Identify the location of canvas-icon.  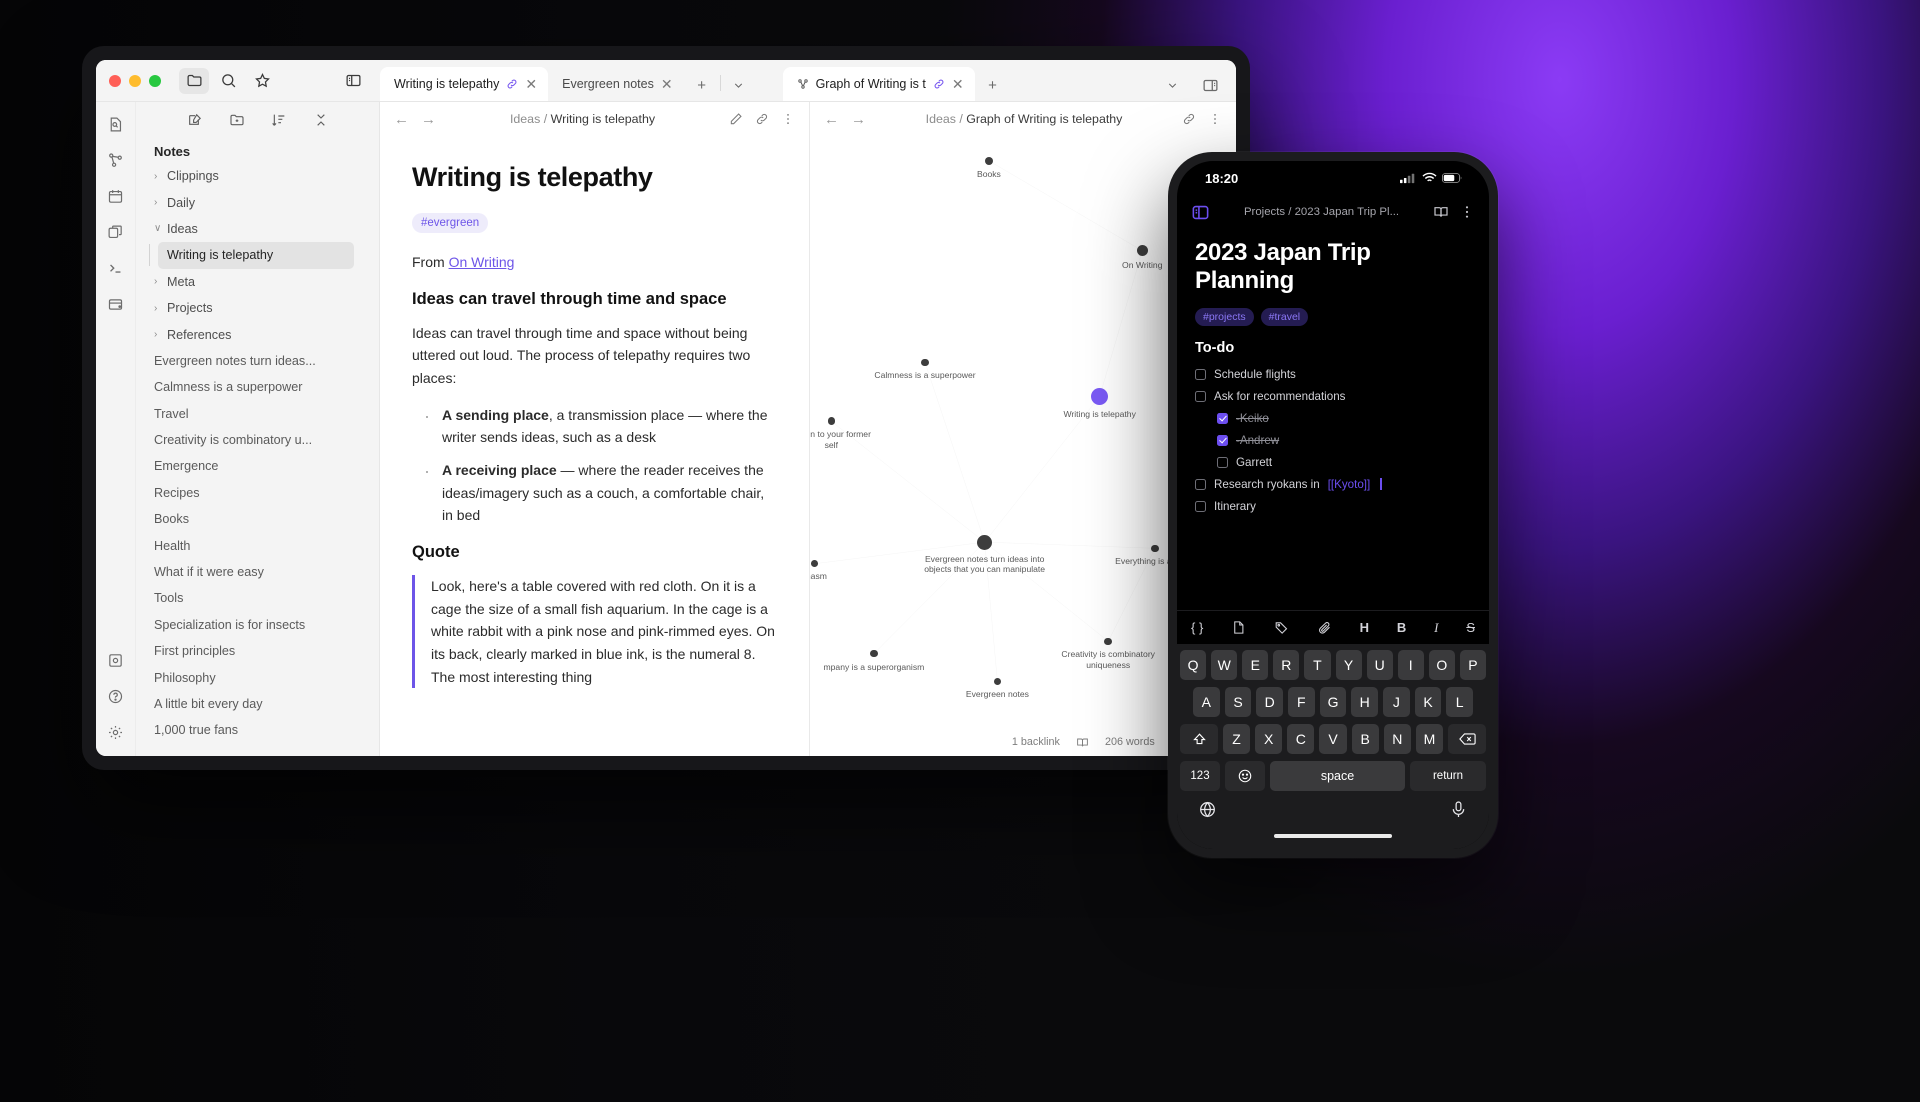
(116, 232).